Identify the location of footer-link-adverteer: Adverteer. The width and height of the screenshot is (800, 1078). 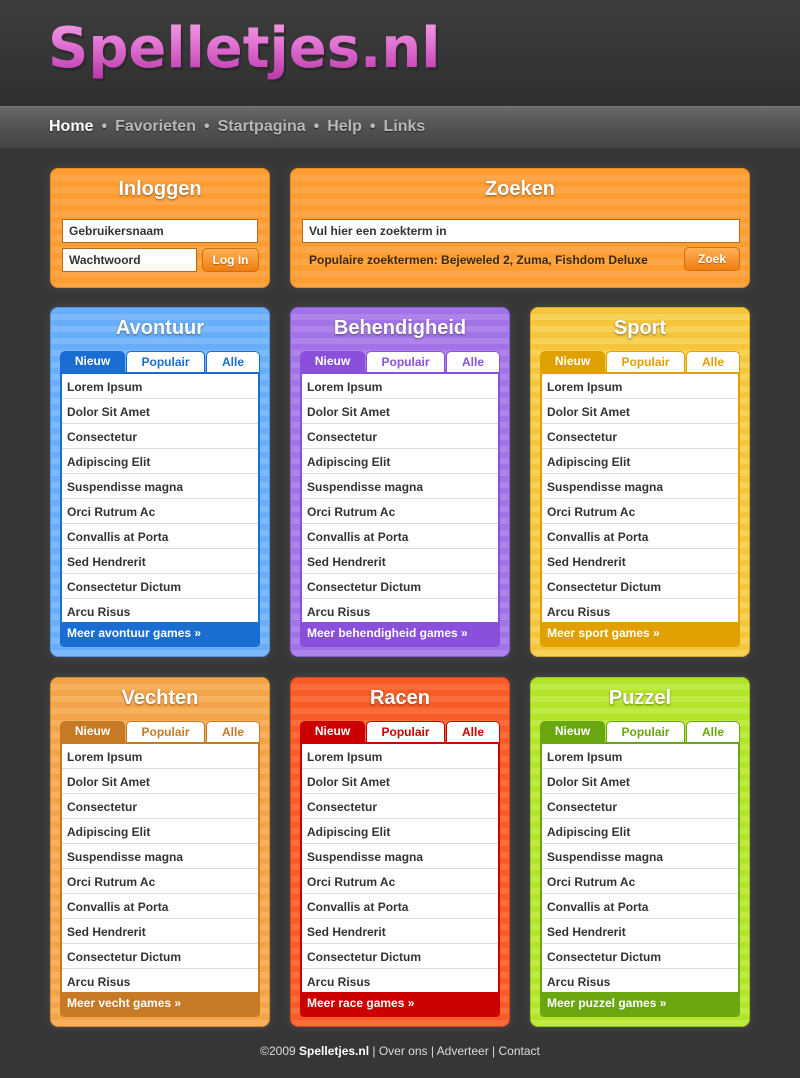
(463, 1051).